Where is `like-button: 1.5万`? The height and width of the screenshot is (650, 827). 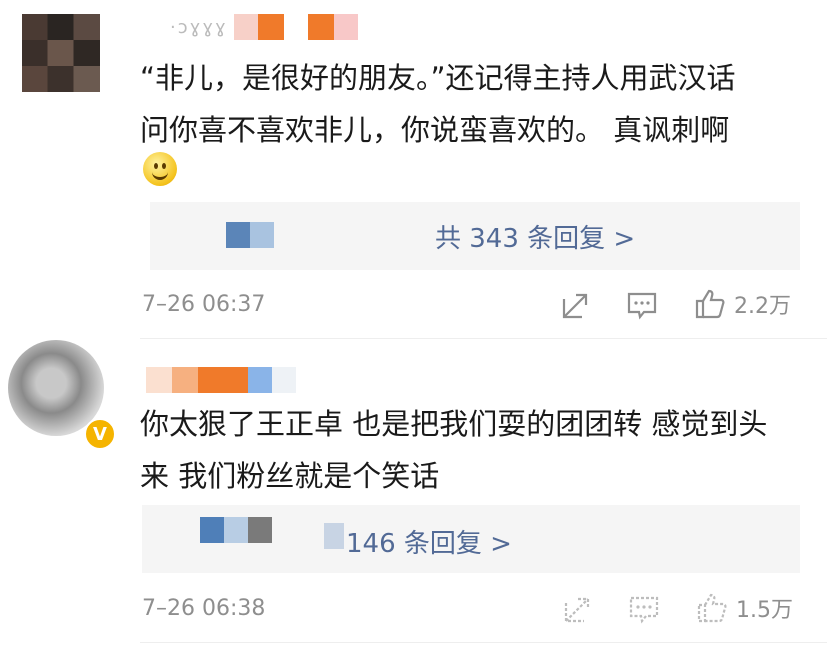 like-button: 1.5万 is located at coordinates (744, 608).